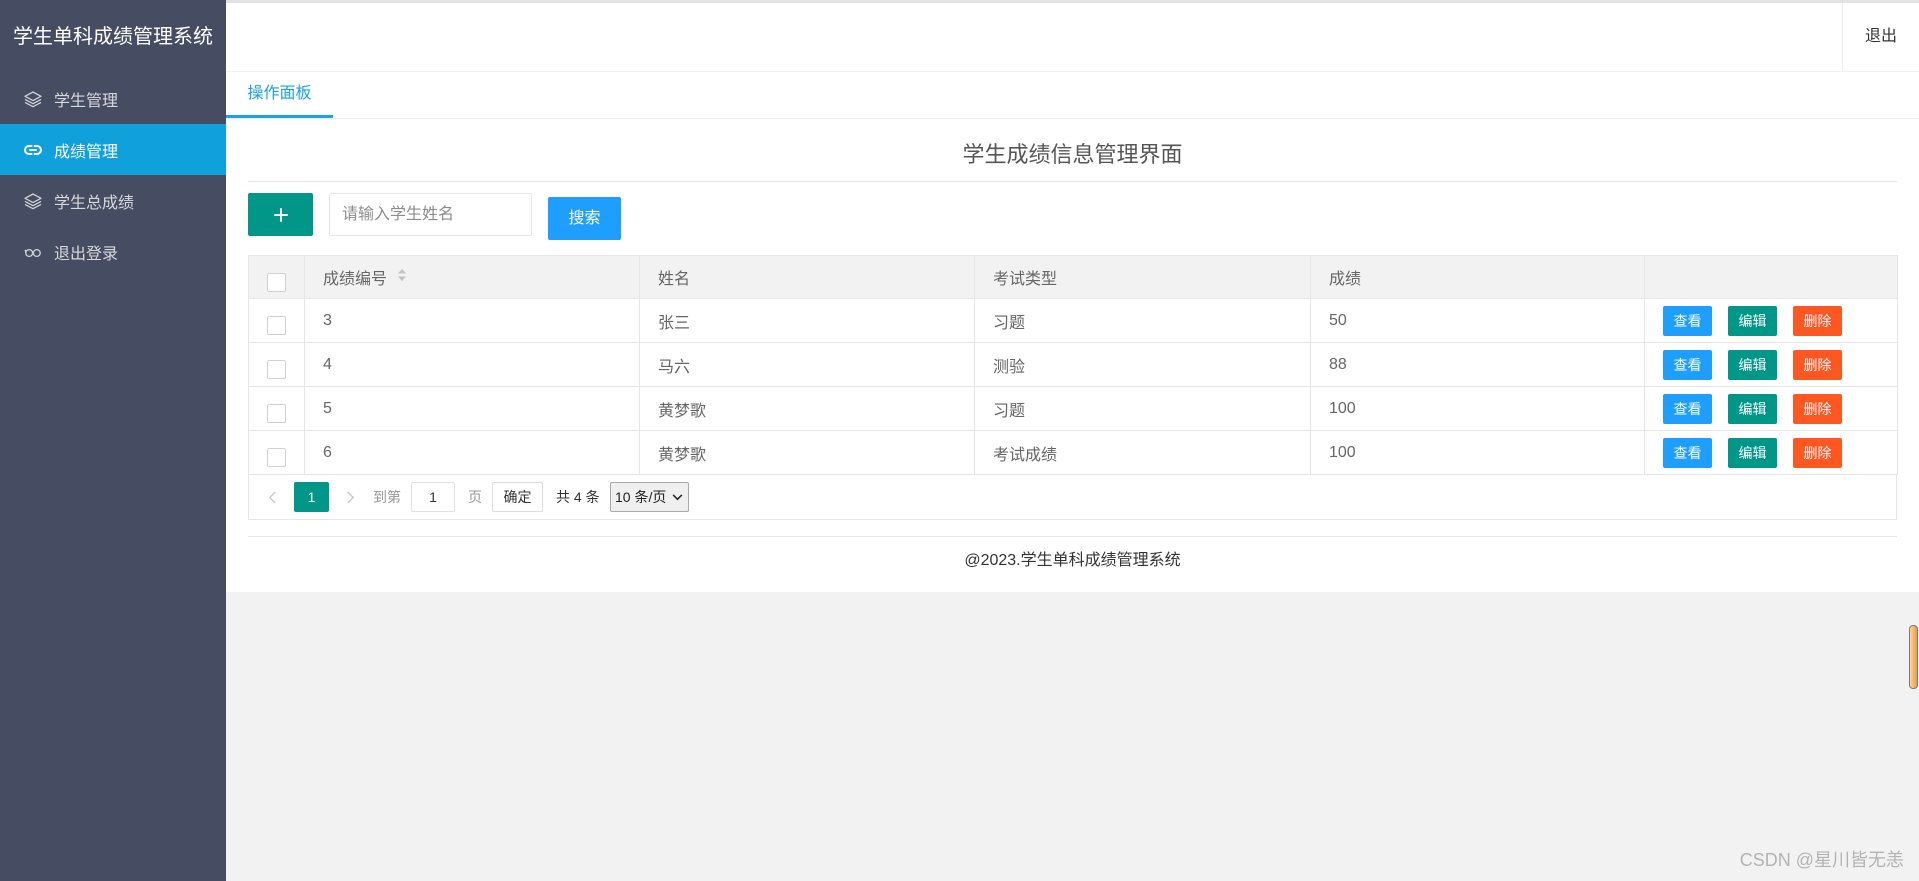 The height and width of the screenshot is (881, 1919). I want to click on column-header-name: 姓名, so click(807, 277).